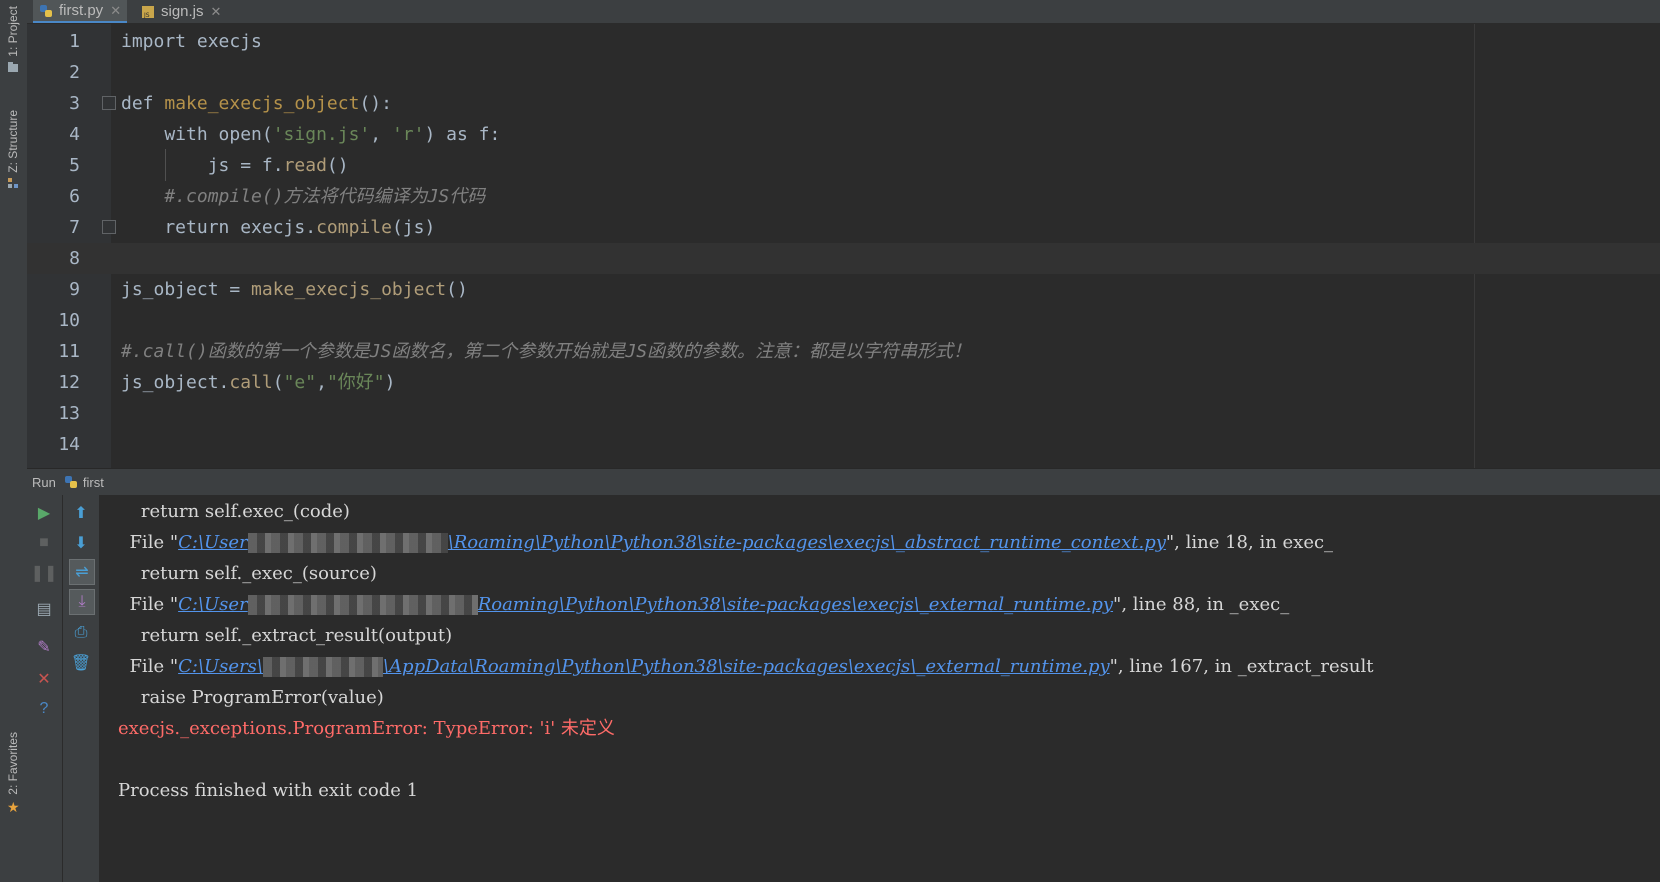 This screenshot has width=1660, height=882. I want to click on code-line: 4 with open('sign.js', 'r') as f:, so click(843, 134).